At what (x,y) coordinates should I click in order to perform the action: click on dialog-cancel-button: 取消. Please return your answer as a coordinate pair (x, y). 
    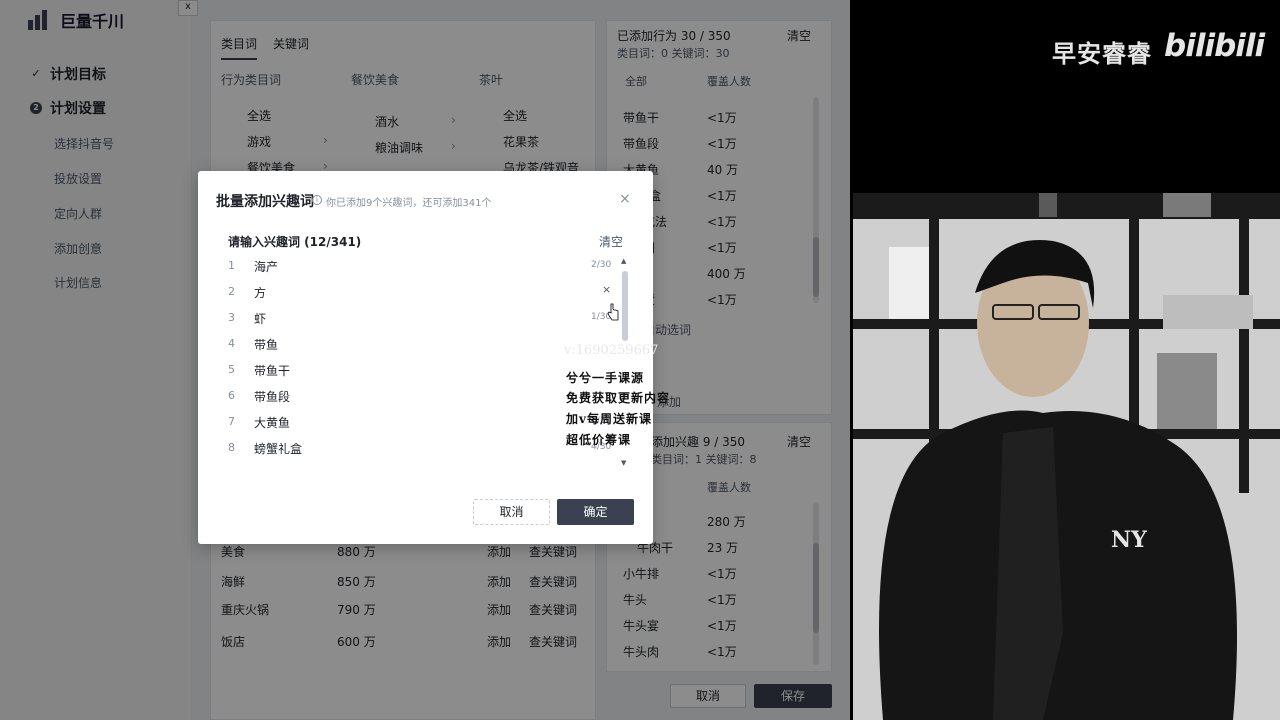
    Looking at the image, I should click on (511, 512).